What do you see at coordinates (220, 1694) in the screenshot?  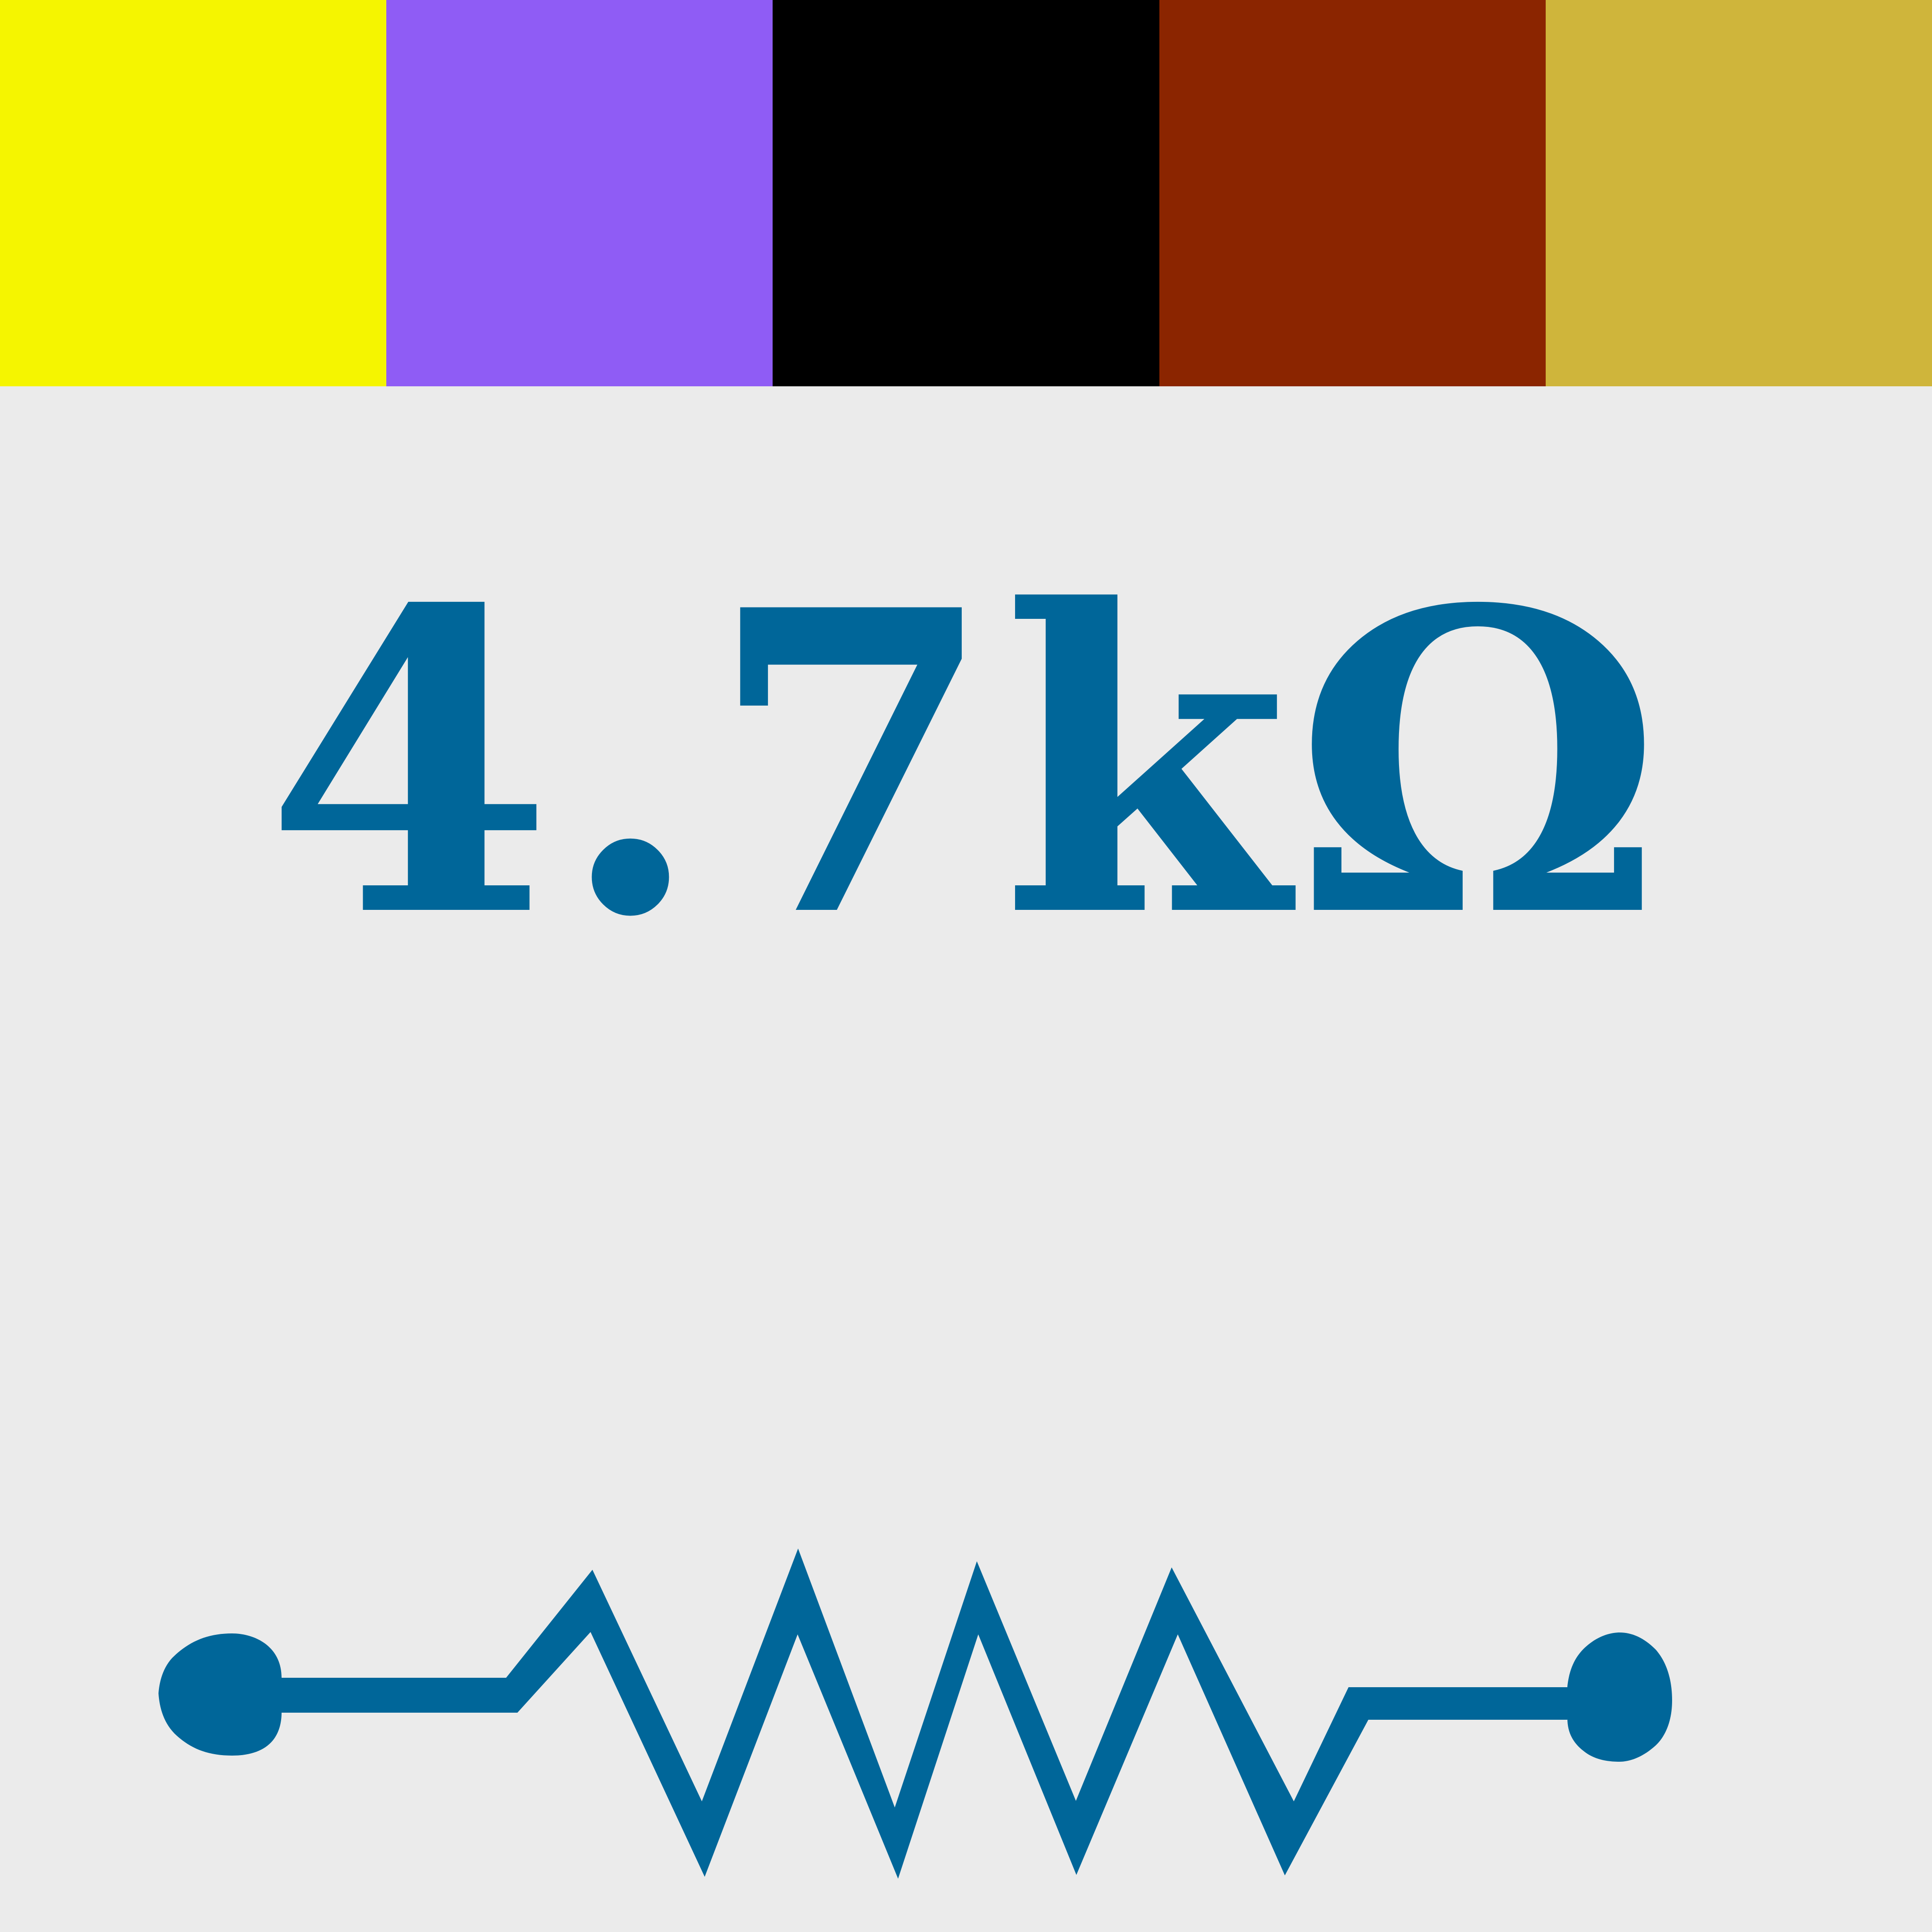 I see `left-terminal-icon` at bounding box center [220, 1694].